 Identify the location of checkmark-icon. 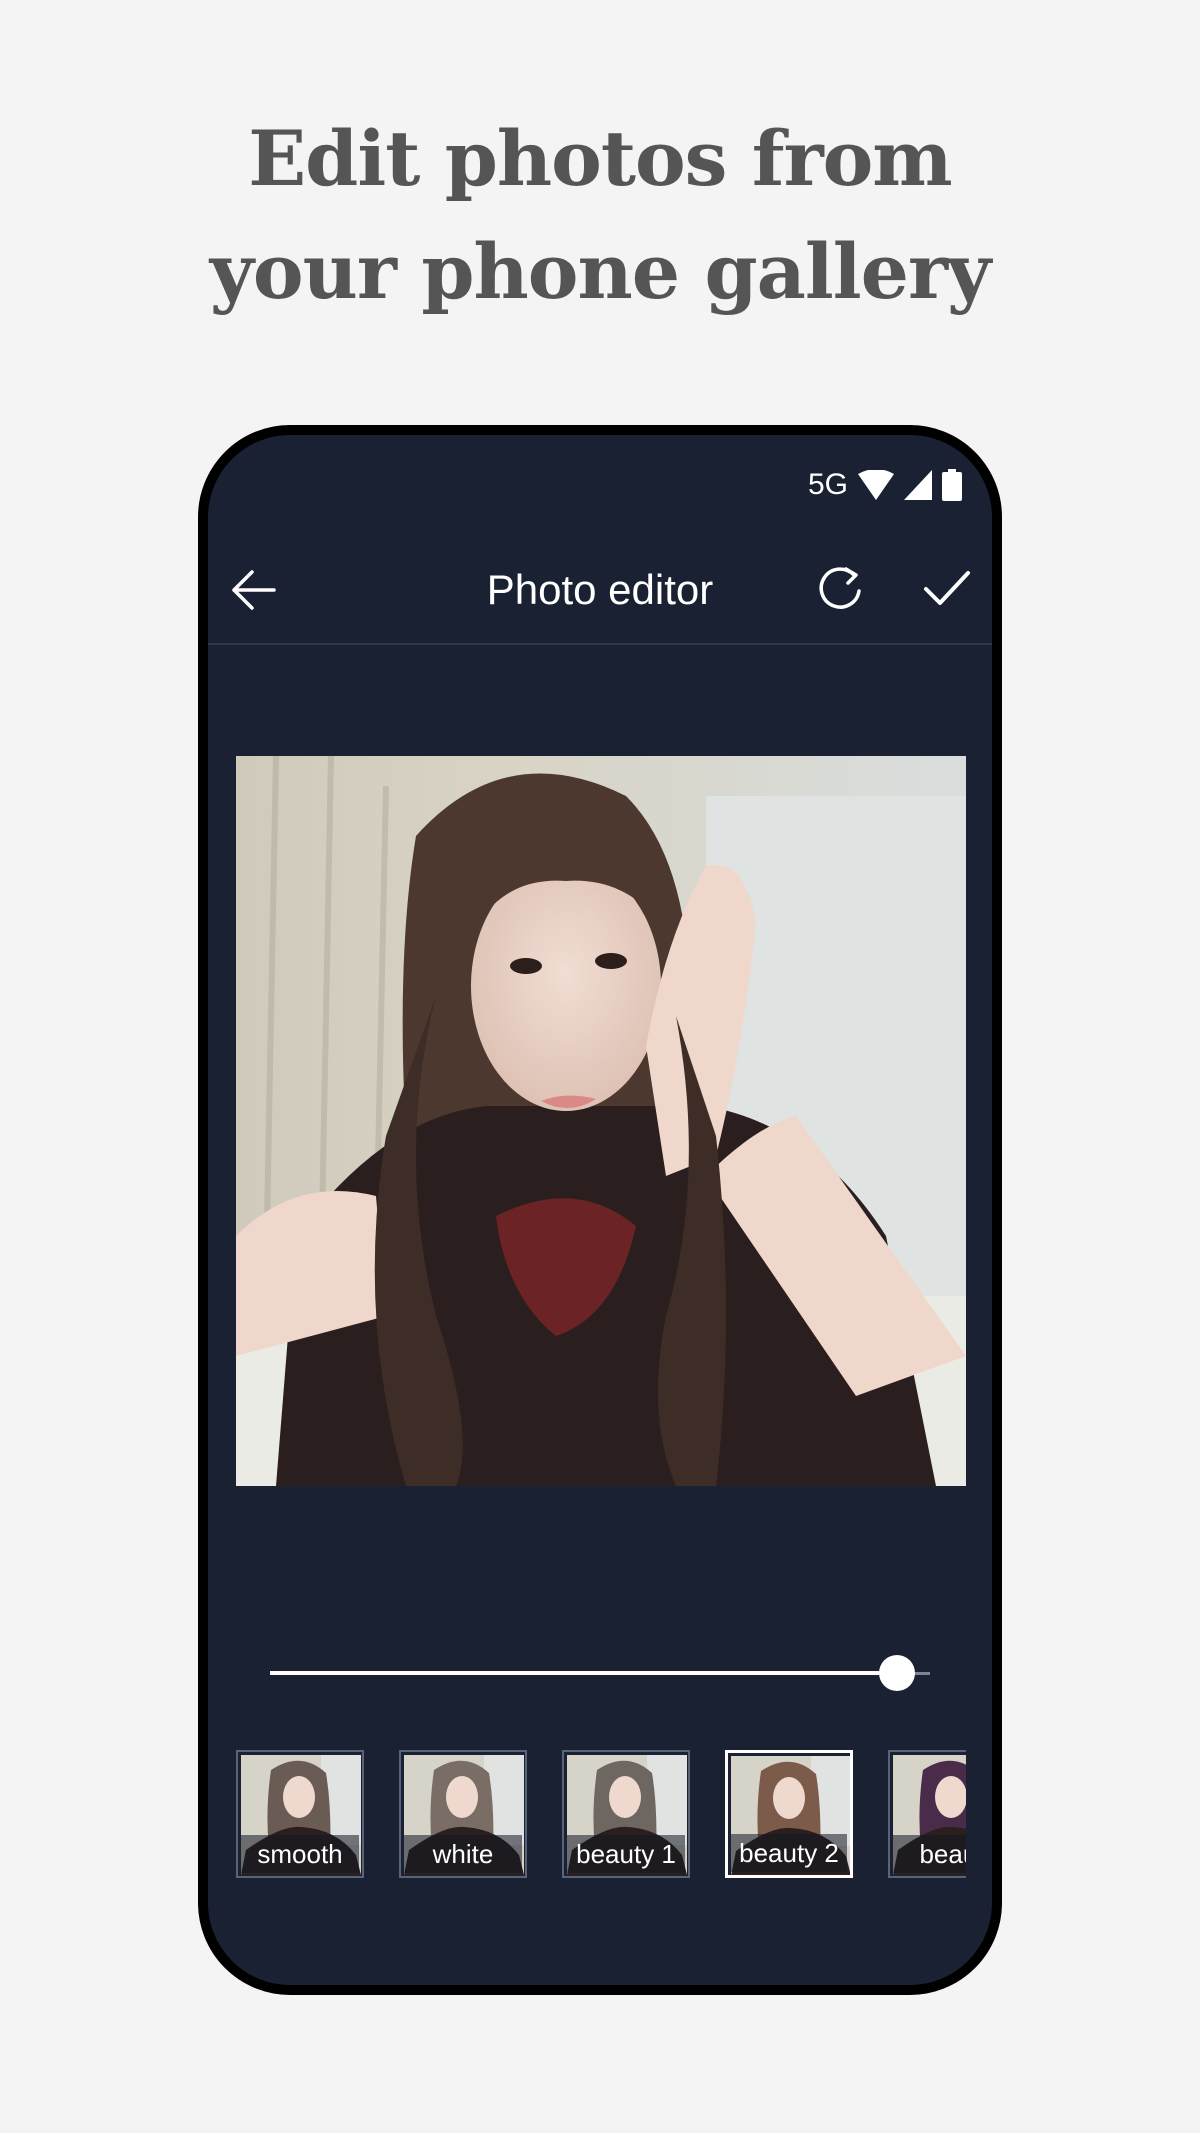
(947, 589).